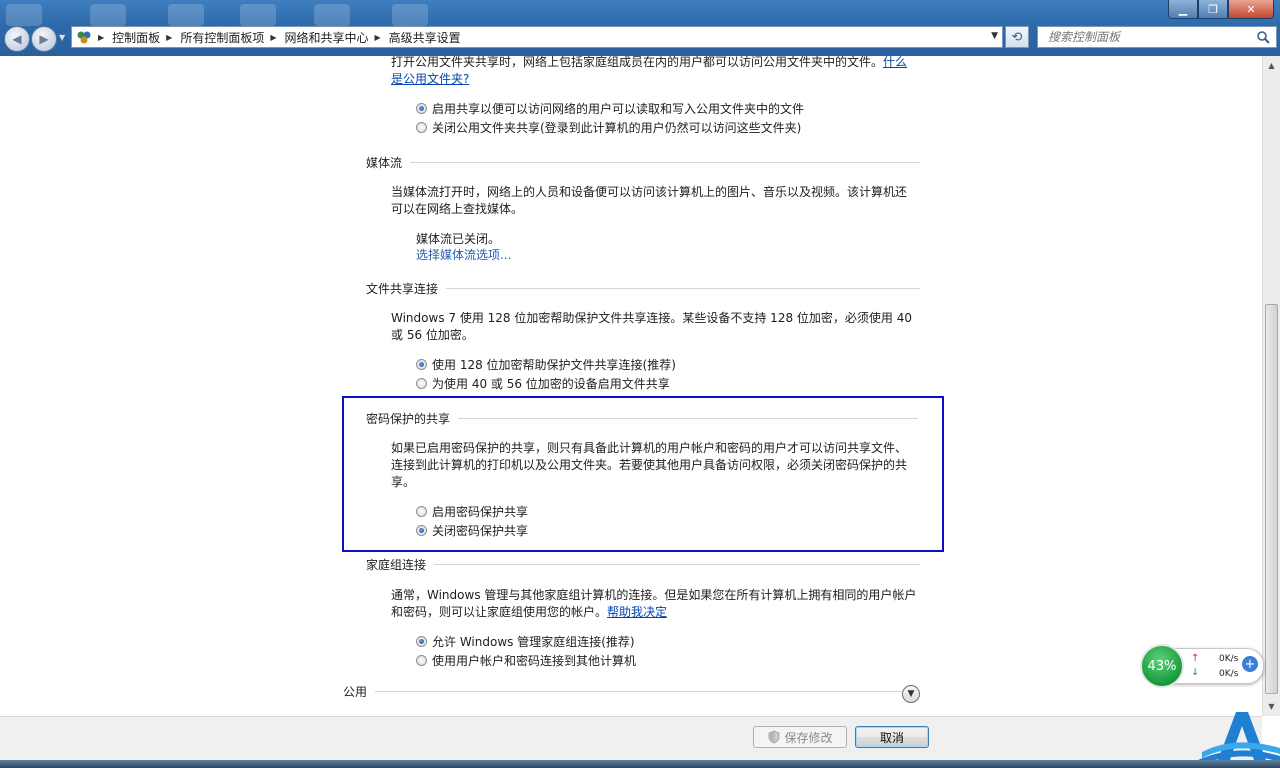 This screenshot has width=1280, height=768. I want to click on homegroup-windows-managed-option: 允许 Windows 管理家庭组连接(推荐), so click(525, 641).